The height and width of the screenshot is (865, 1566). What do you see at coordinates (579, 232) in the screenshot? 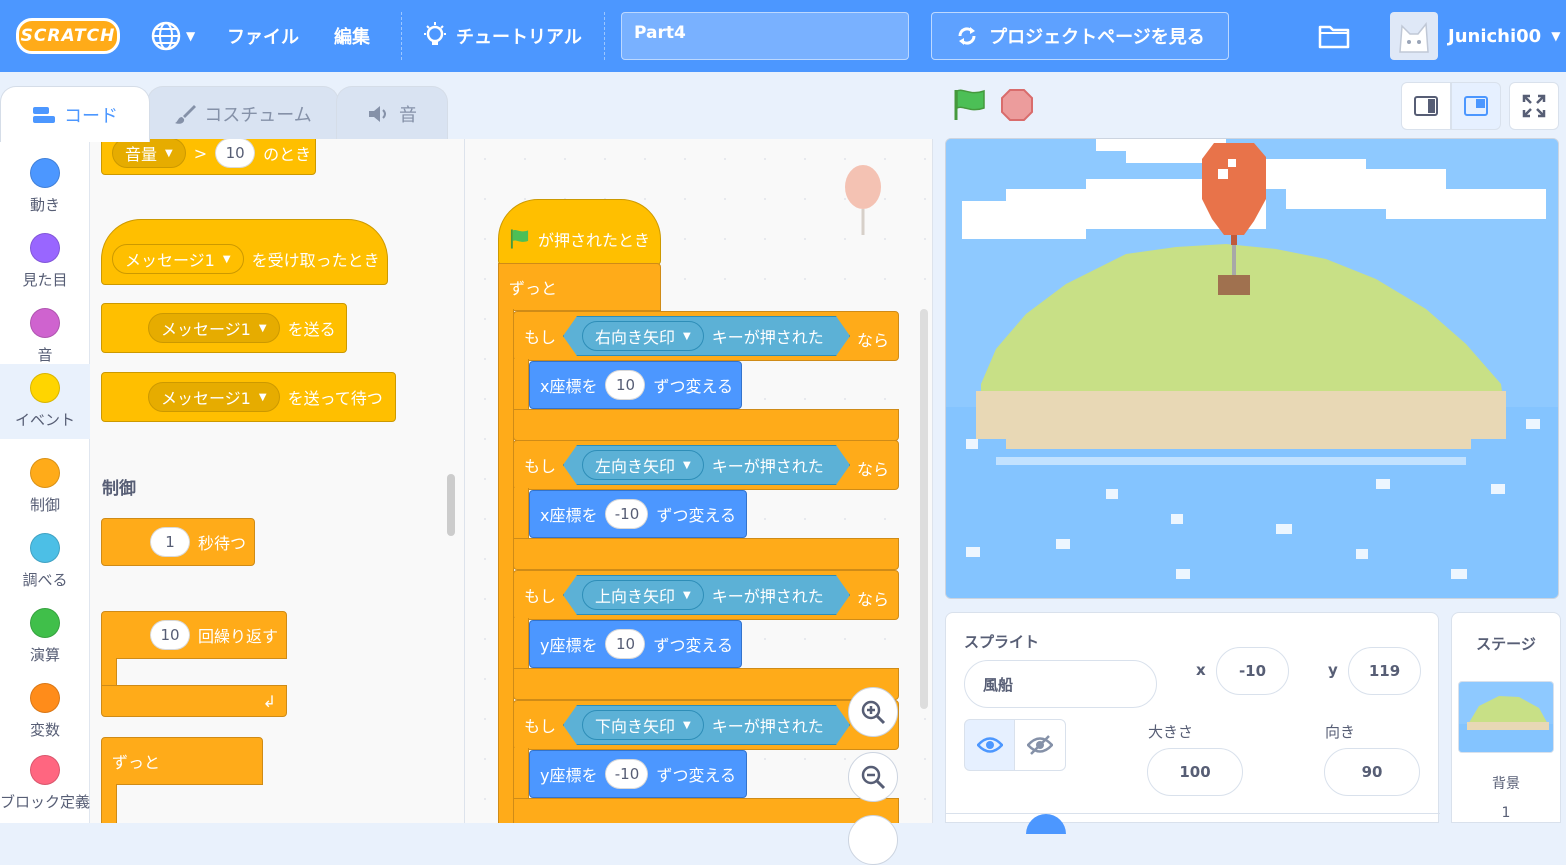
I see `when-flag-clicked-block: が押されたとき` at bounding box center [579, 232].